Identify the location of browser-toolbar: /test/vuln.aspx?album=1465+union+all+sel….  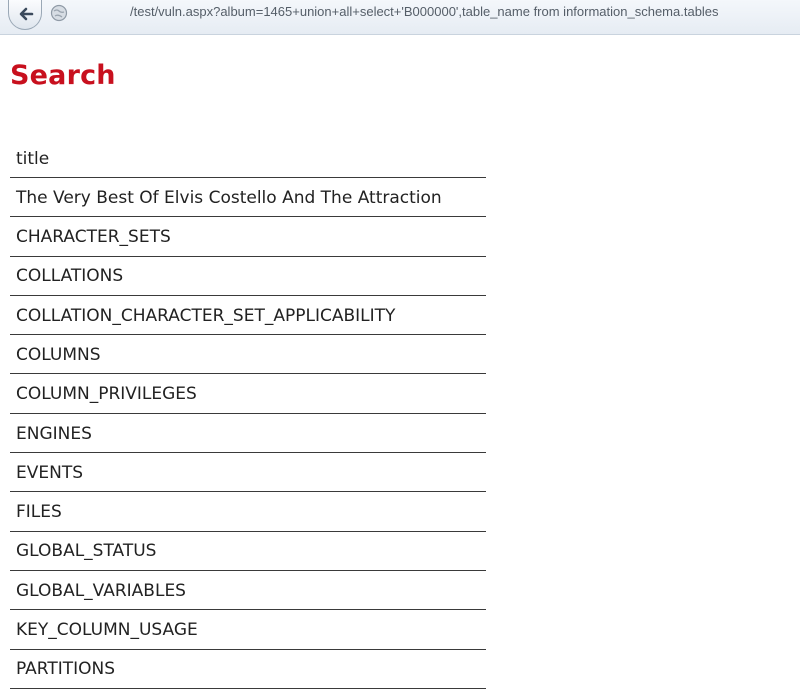
(400, 17).